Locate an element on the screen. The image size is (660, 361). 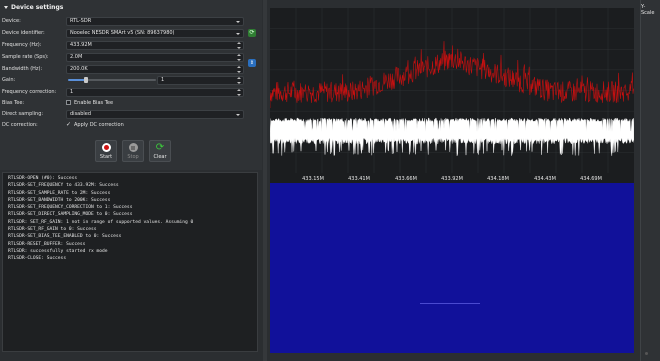
device-settings-header: Device settings is located at coordinates (33, 7).